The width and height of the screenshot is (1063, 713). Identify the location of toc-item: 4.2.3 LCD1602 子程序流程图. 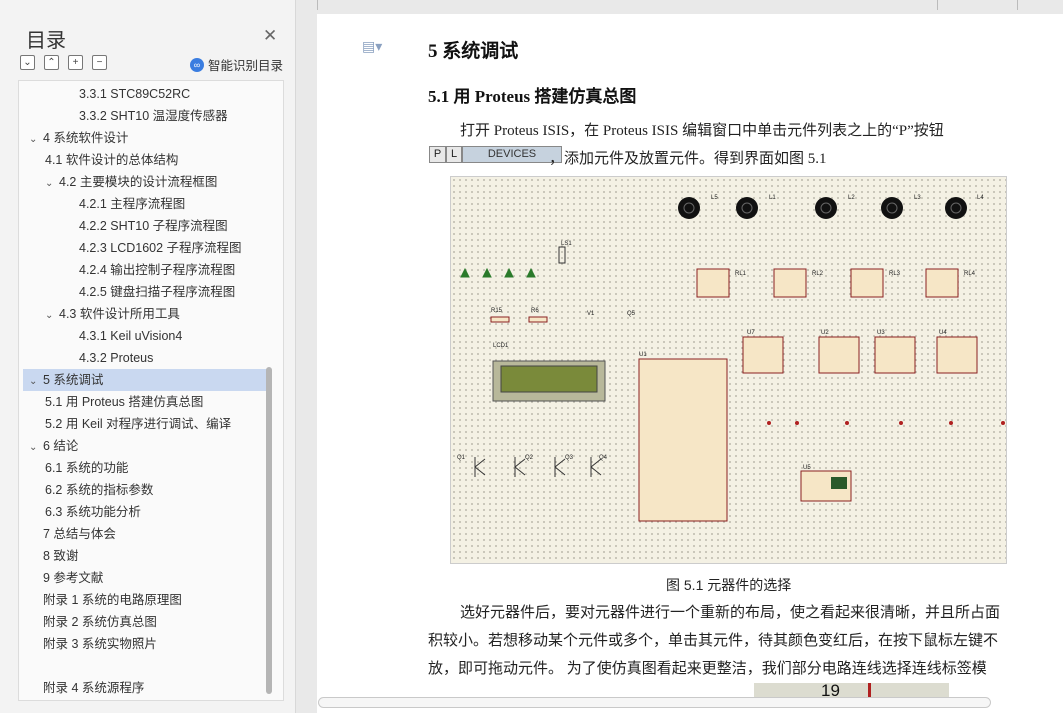
(145, 248).